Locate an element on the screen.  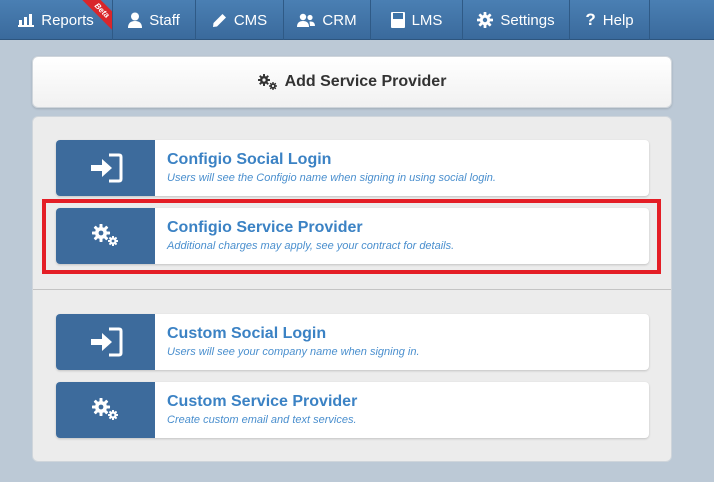
bar-chart-icon is located at coordinates (26, 20).